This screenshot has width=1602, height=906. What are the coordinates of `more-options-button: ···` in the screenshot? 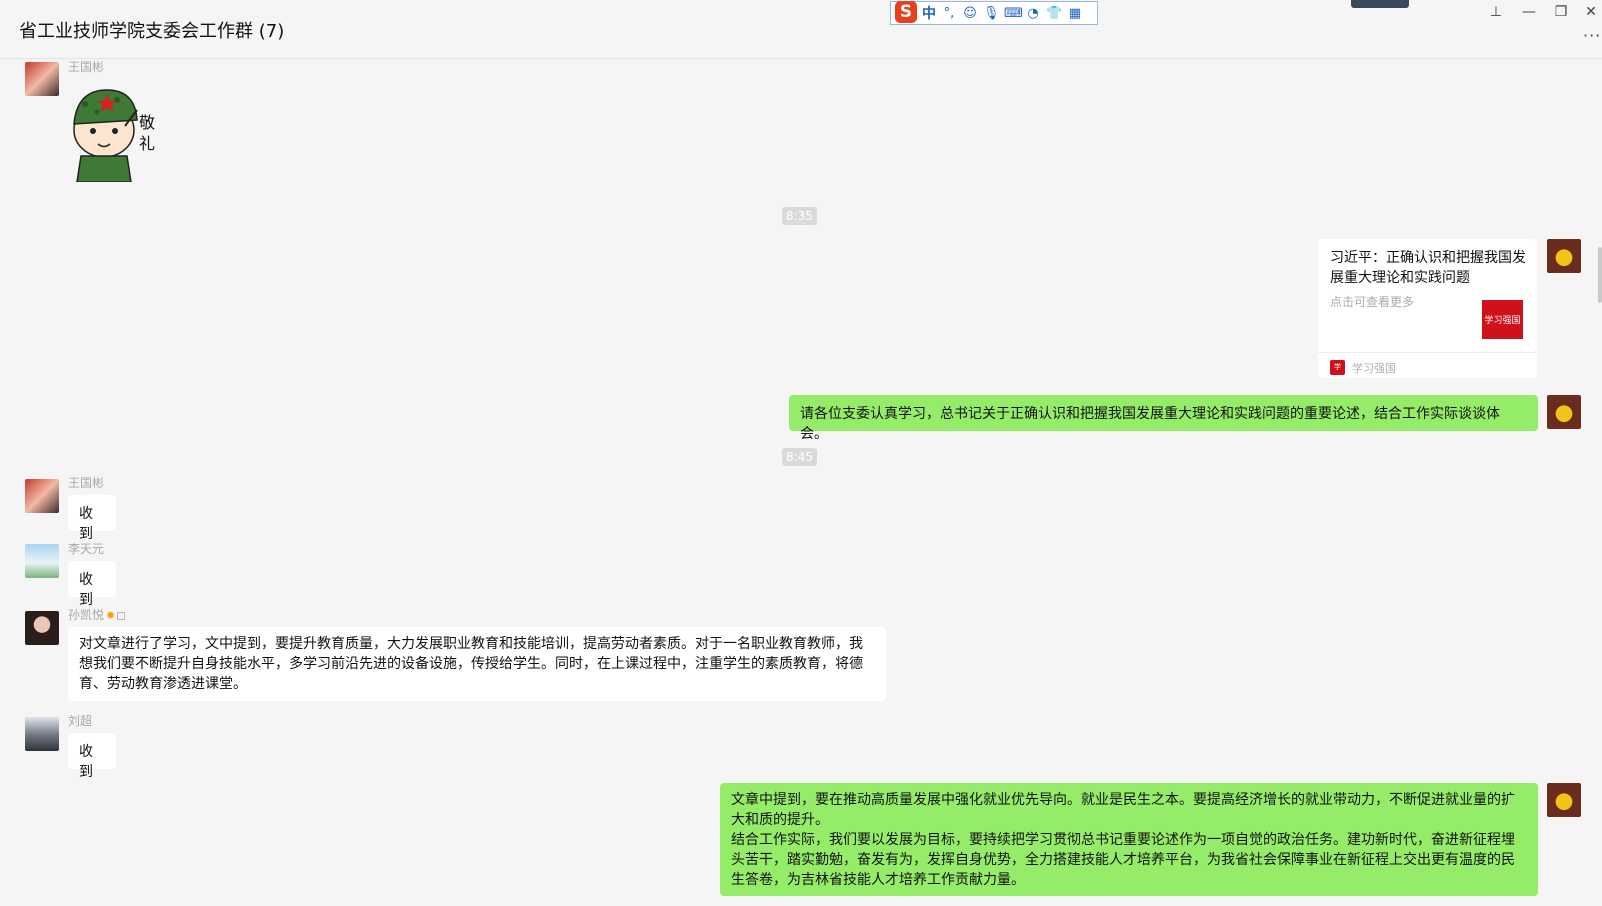 It's located at (1592, 35).